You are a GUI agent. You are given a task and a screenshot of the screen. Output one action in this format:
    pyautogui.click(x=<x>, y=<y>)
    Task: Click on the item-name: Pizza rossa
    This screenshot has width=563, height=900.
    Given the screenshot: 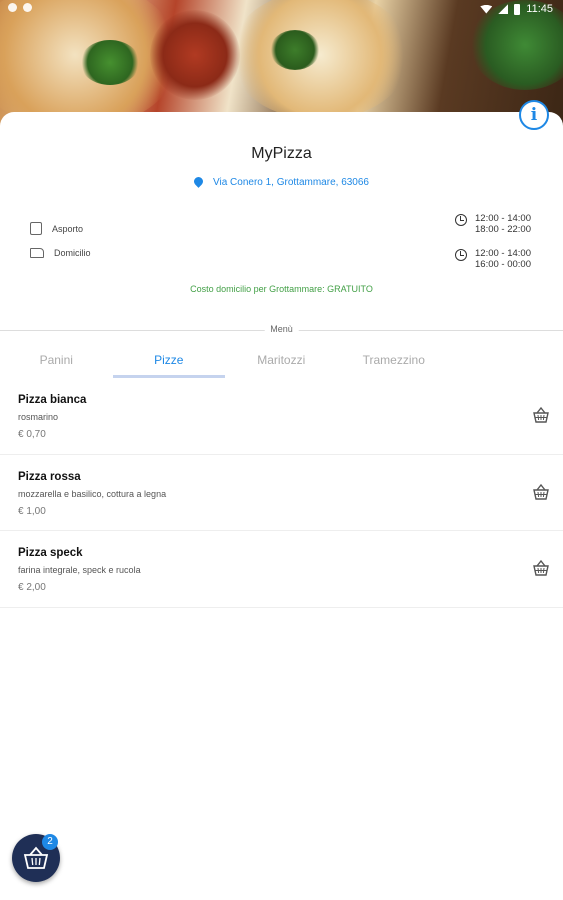 What is the action you would take?
    pyautogui.click(x=49, y=476)
    